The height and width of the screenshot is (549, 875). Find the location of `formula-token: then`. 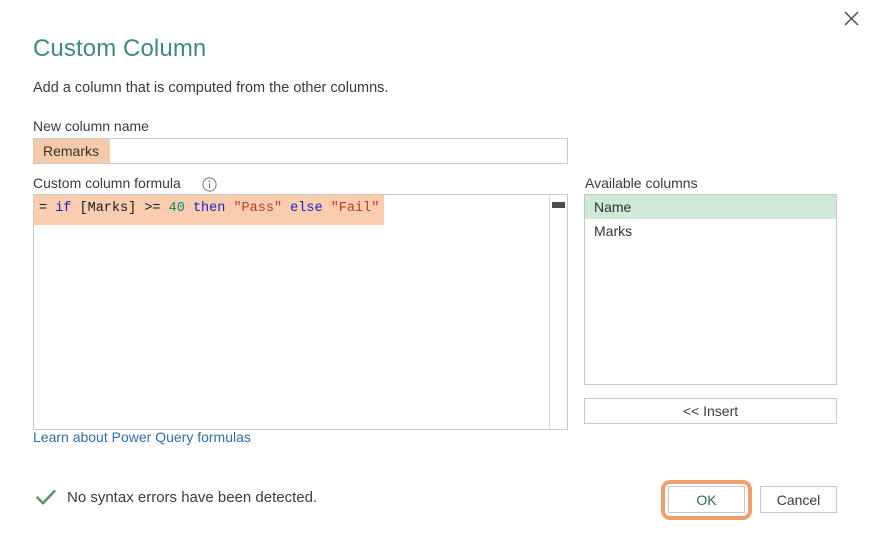

formula-token: then is located at coordinates (209, 208).